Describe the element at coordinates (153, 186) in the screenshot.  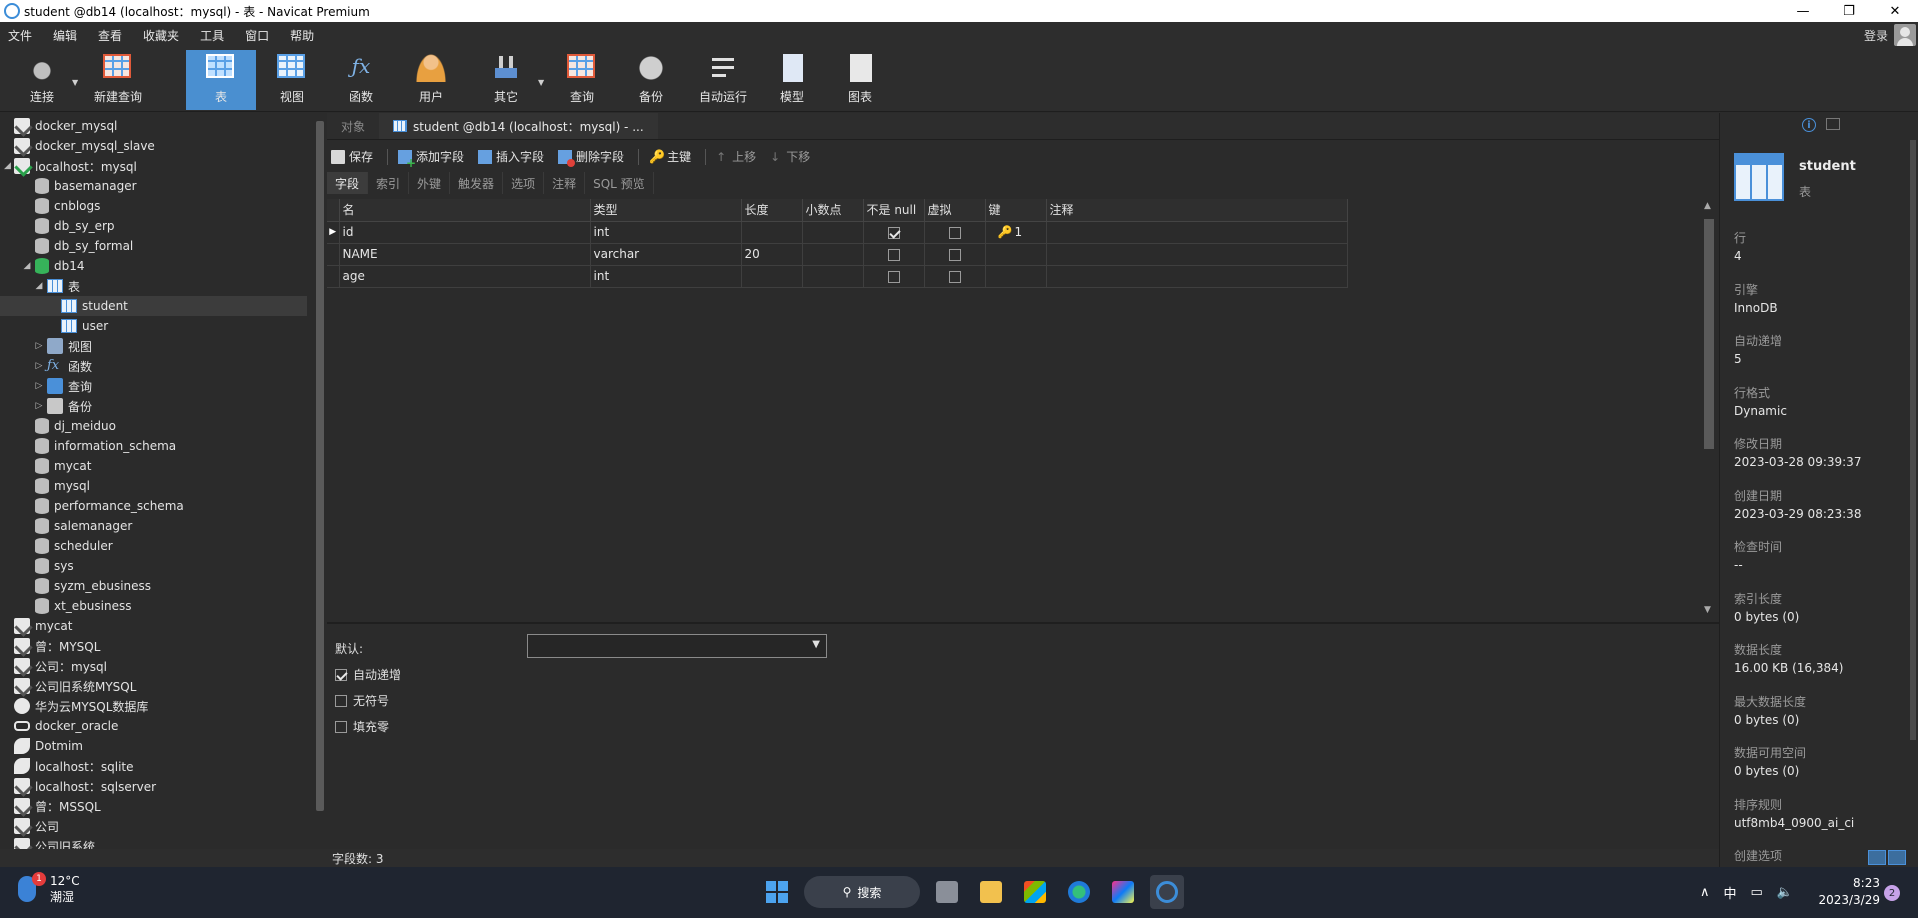
I see `navigator-item: basemanager` at that location.